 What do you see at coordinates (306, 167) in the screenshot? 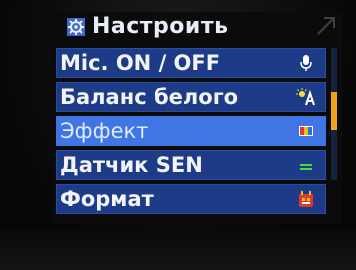
I see `sensor-icon` at bounding box center [306, 167].